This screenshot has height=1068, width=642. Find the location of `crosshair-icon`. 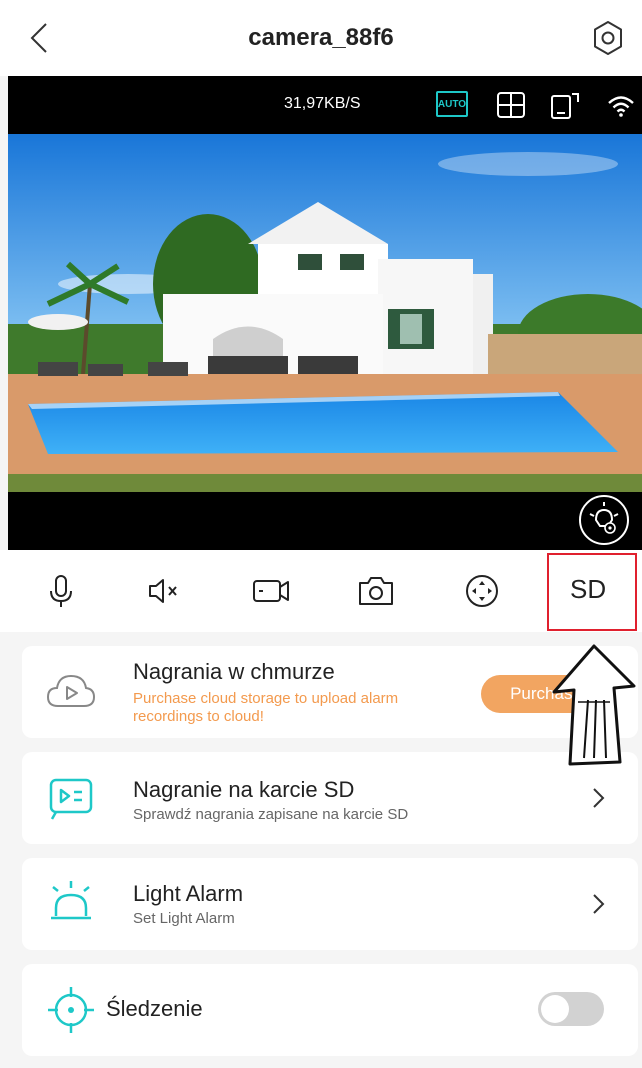

crosshair-icon is located at coordinates (71, 1010).